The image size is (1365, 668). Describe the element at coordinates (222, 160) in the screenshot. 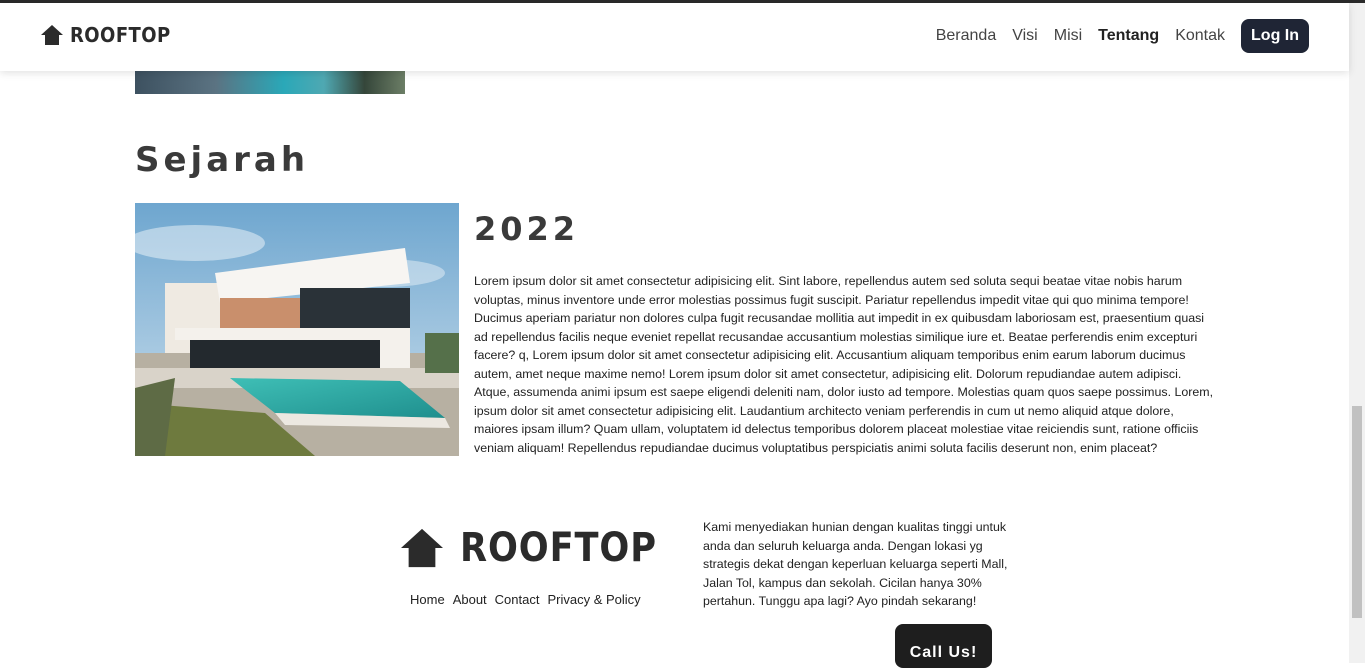

I see `section-title: Sejarah` at that location.